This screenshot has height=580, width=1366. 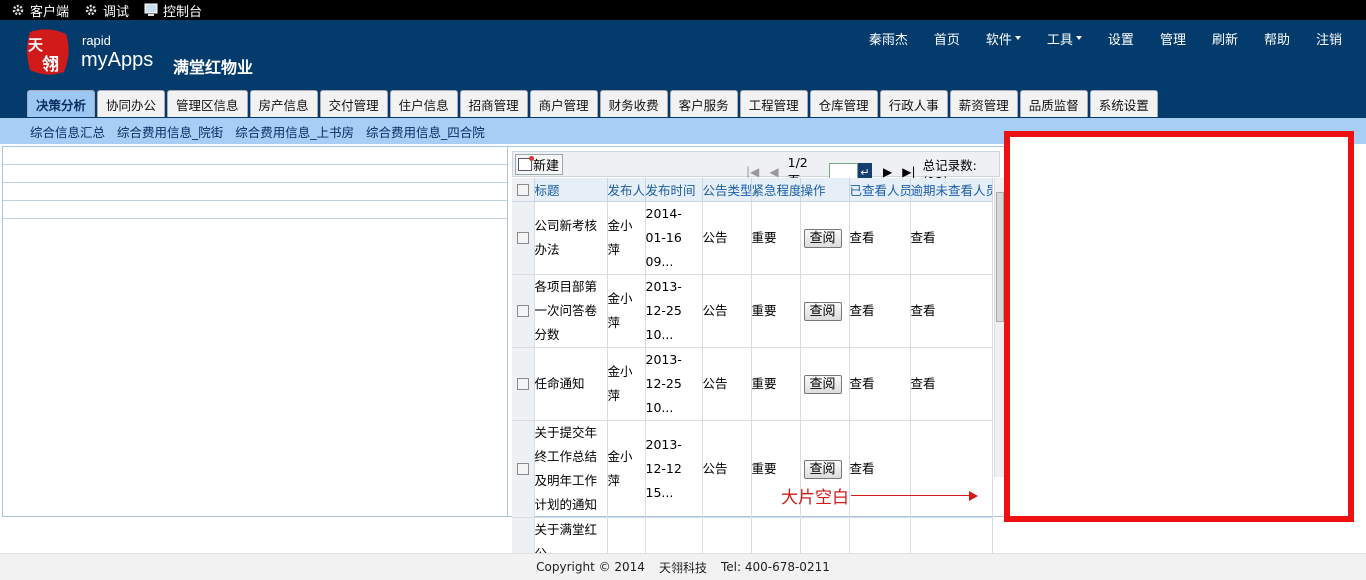 I want to click on client-label: 客户端, so click(x=50, y=12).